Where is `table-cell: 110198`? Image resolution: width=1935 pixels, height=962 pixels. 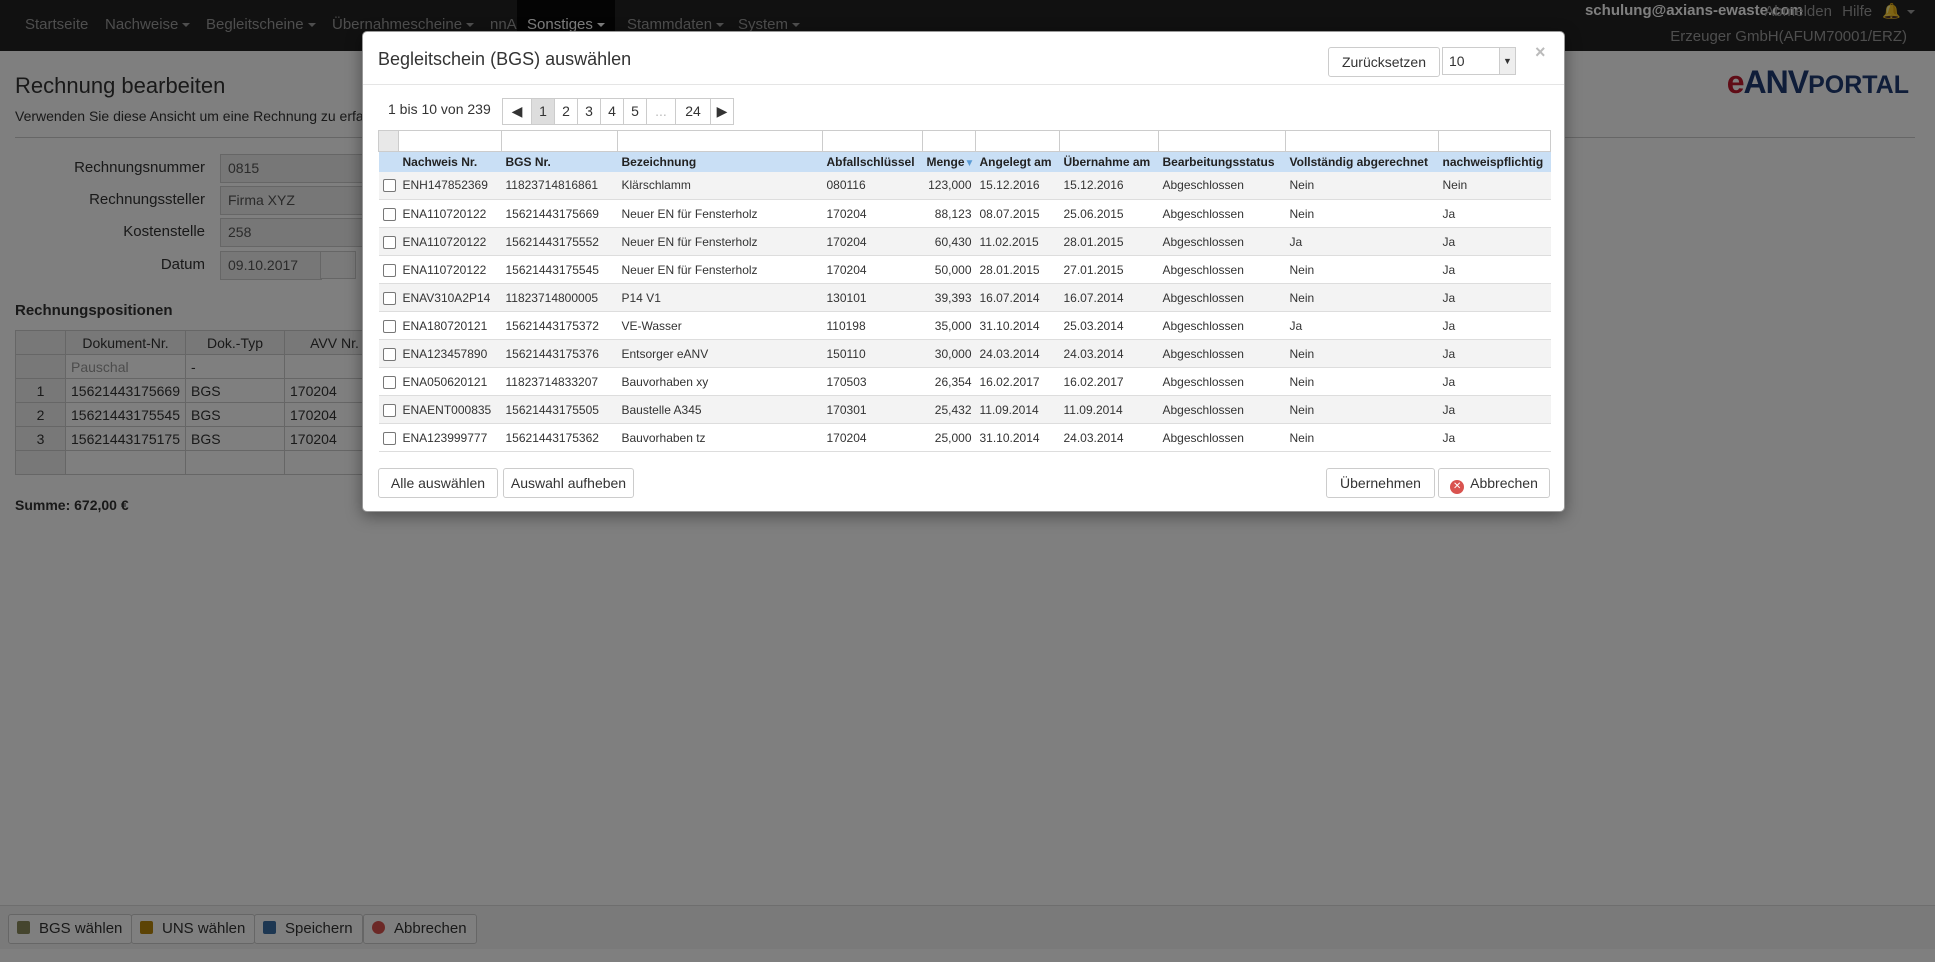
table-cell: 110198 is located at coordinates (872, 325).